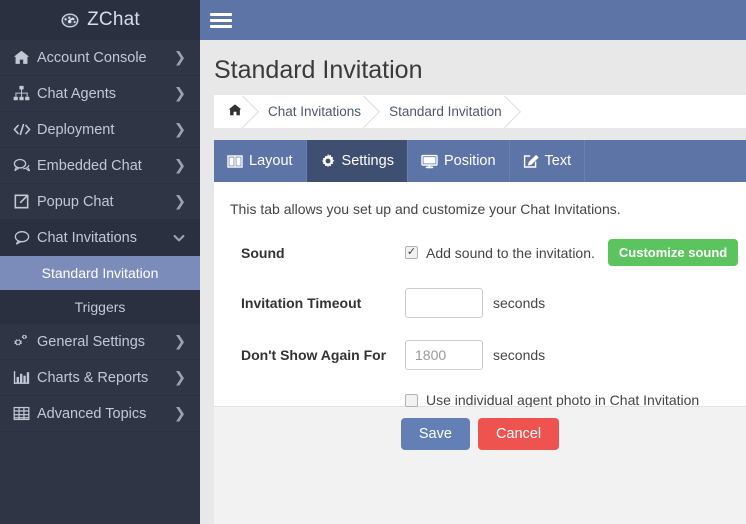  I want to click on sidebar-item-label: Account Console, so click(92, 57).